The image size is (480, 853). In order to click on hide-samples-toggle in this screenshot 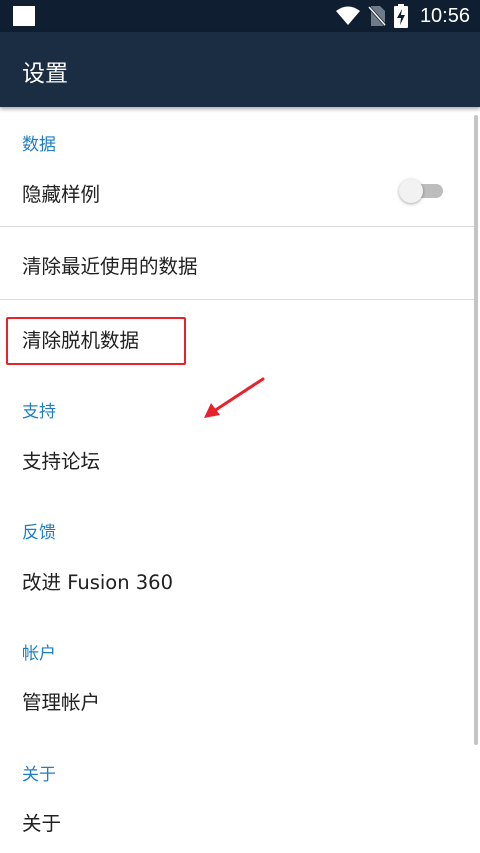, I will do `click(422, 191)`.